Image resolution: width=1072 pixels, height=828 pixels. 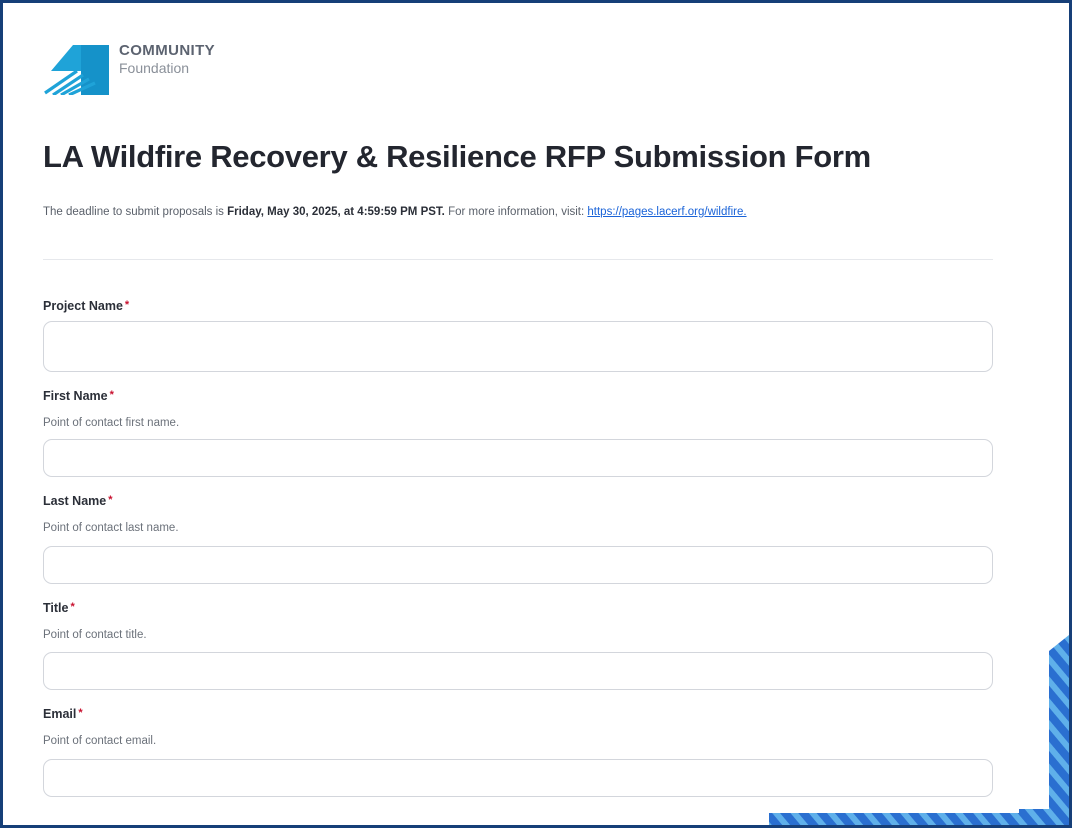 I want to click on wildfire-info-link: https://pages.lacerf.org/wildfire., so click(x=666, y=212).